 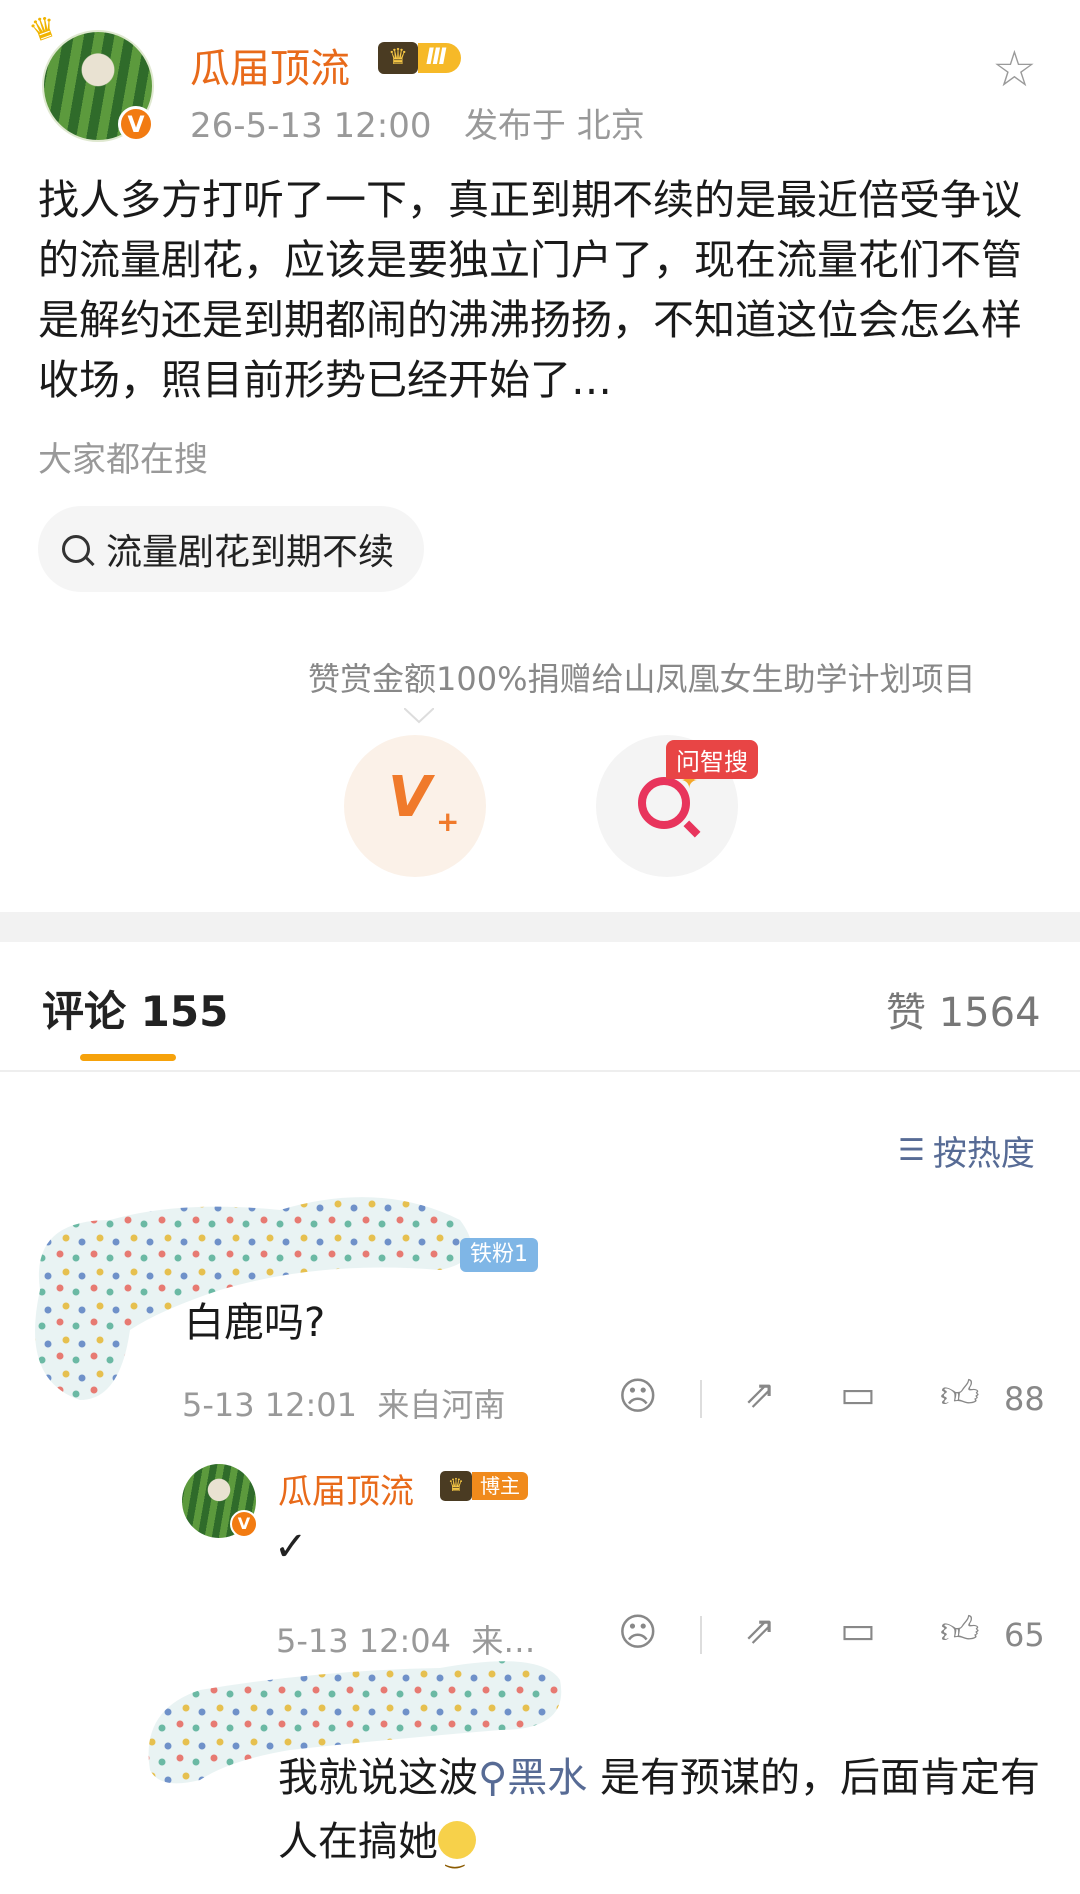 I want to click on comment-location: 来自河南, so click(x=441, y=1405).